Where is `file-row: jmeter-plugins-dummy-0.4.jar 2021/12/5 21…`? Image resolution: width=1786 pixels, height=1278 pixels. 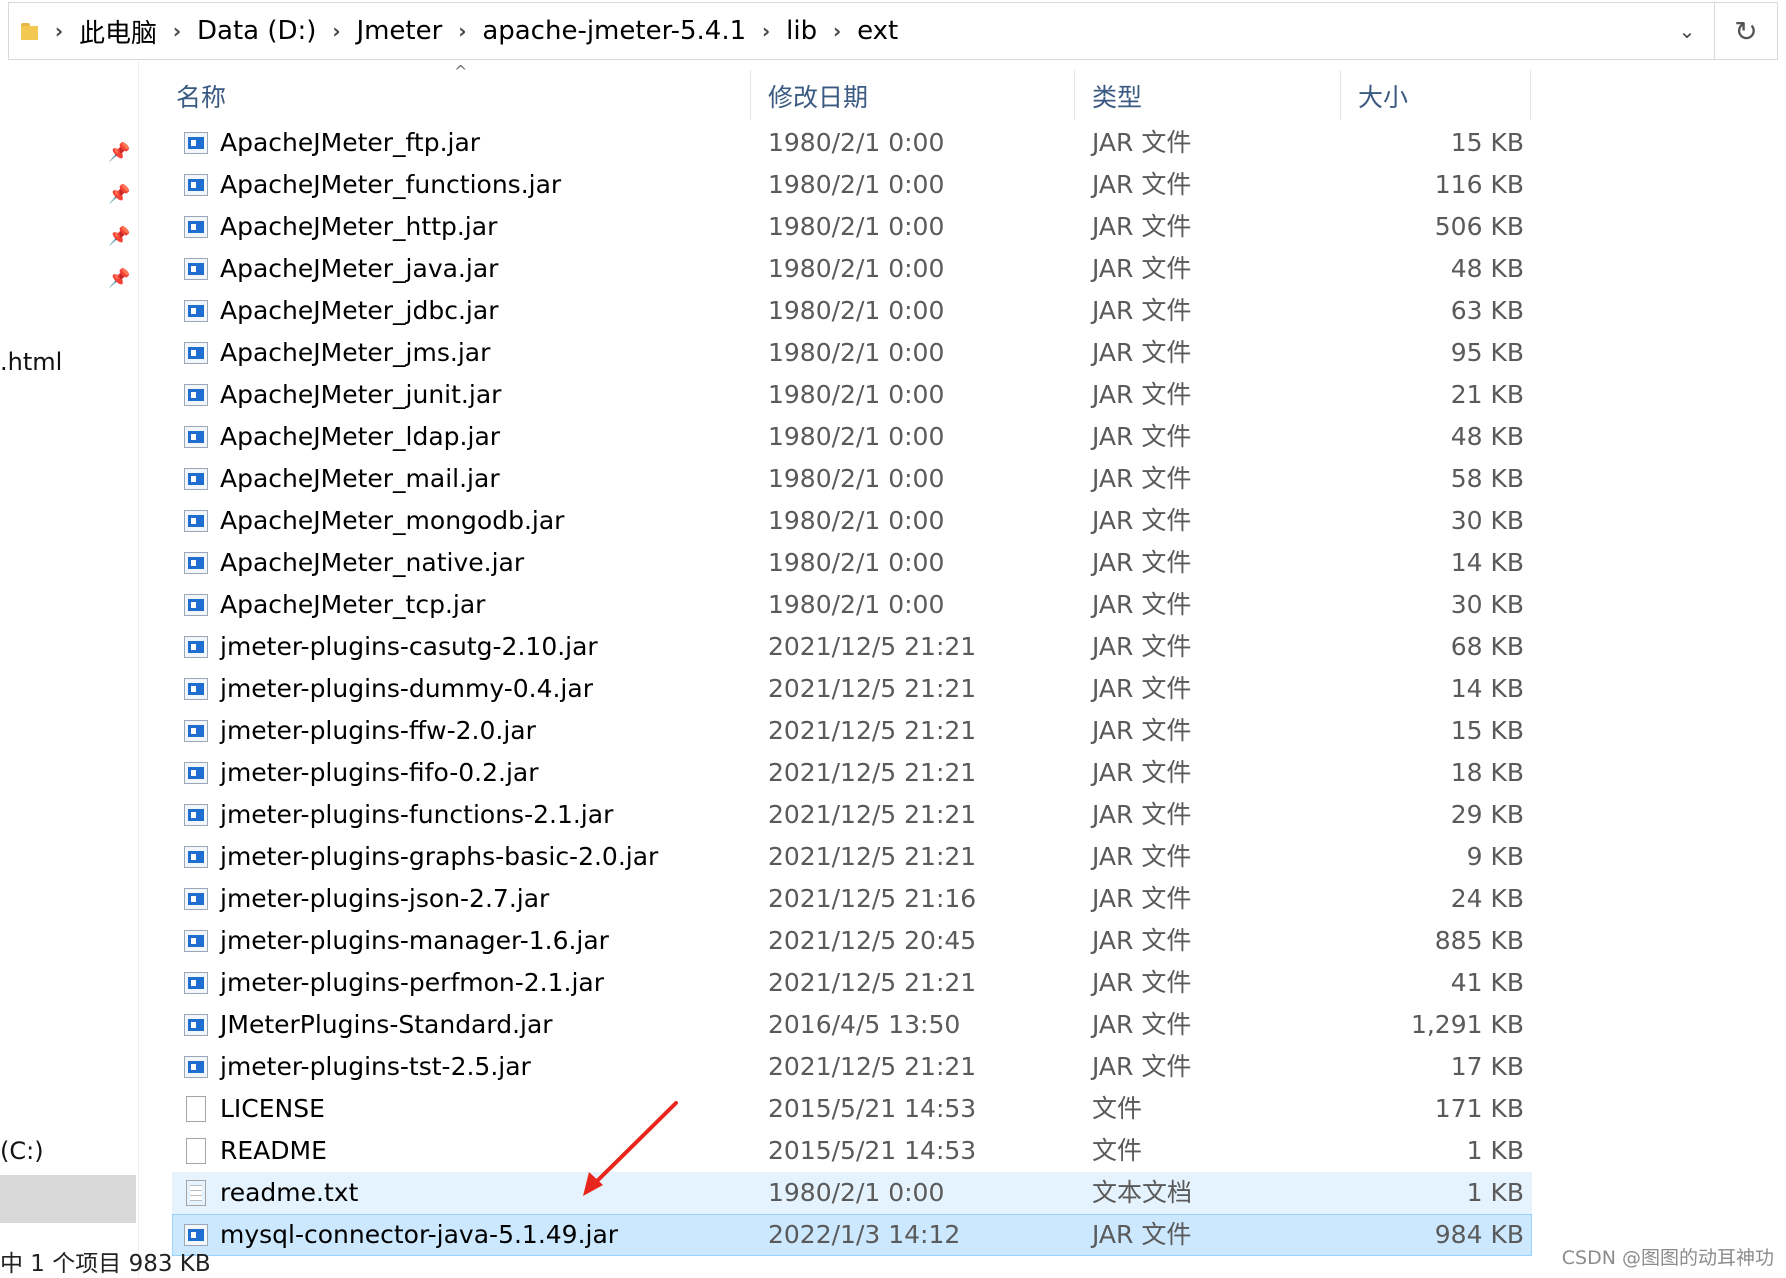
file-row: jmeter-plugins-dummy-0.4.jar 2021/12/5 21… is located at coordinates (852, 689).